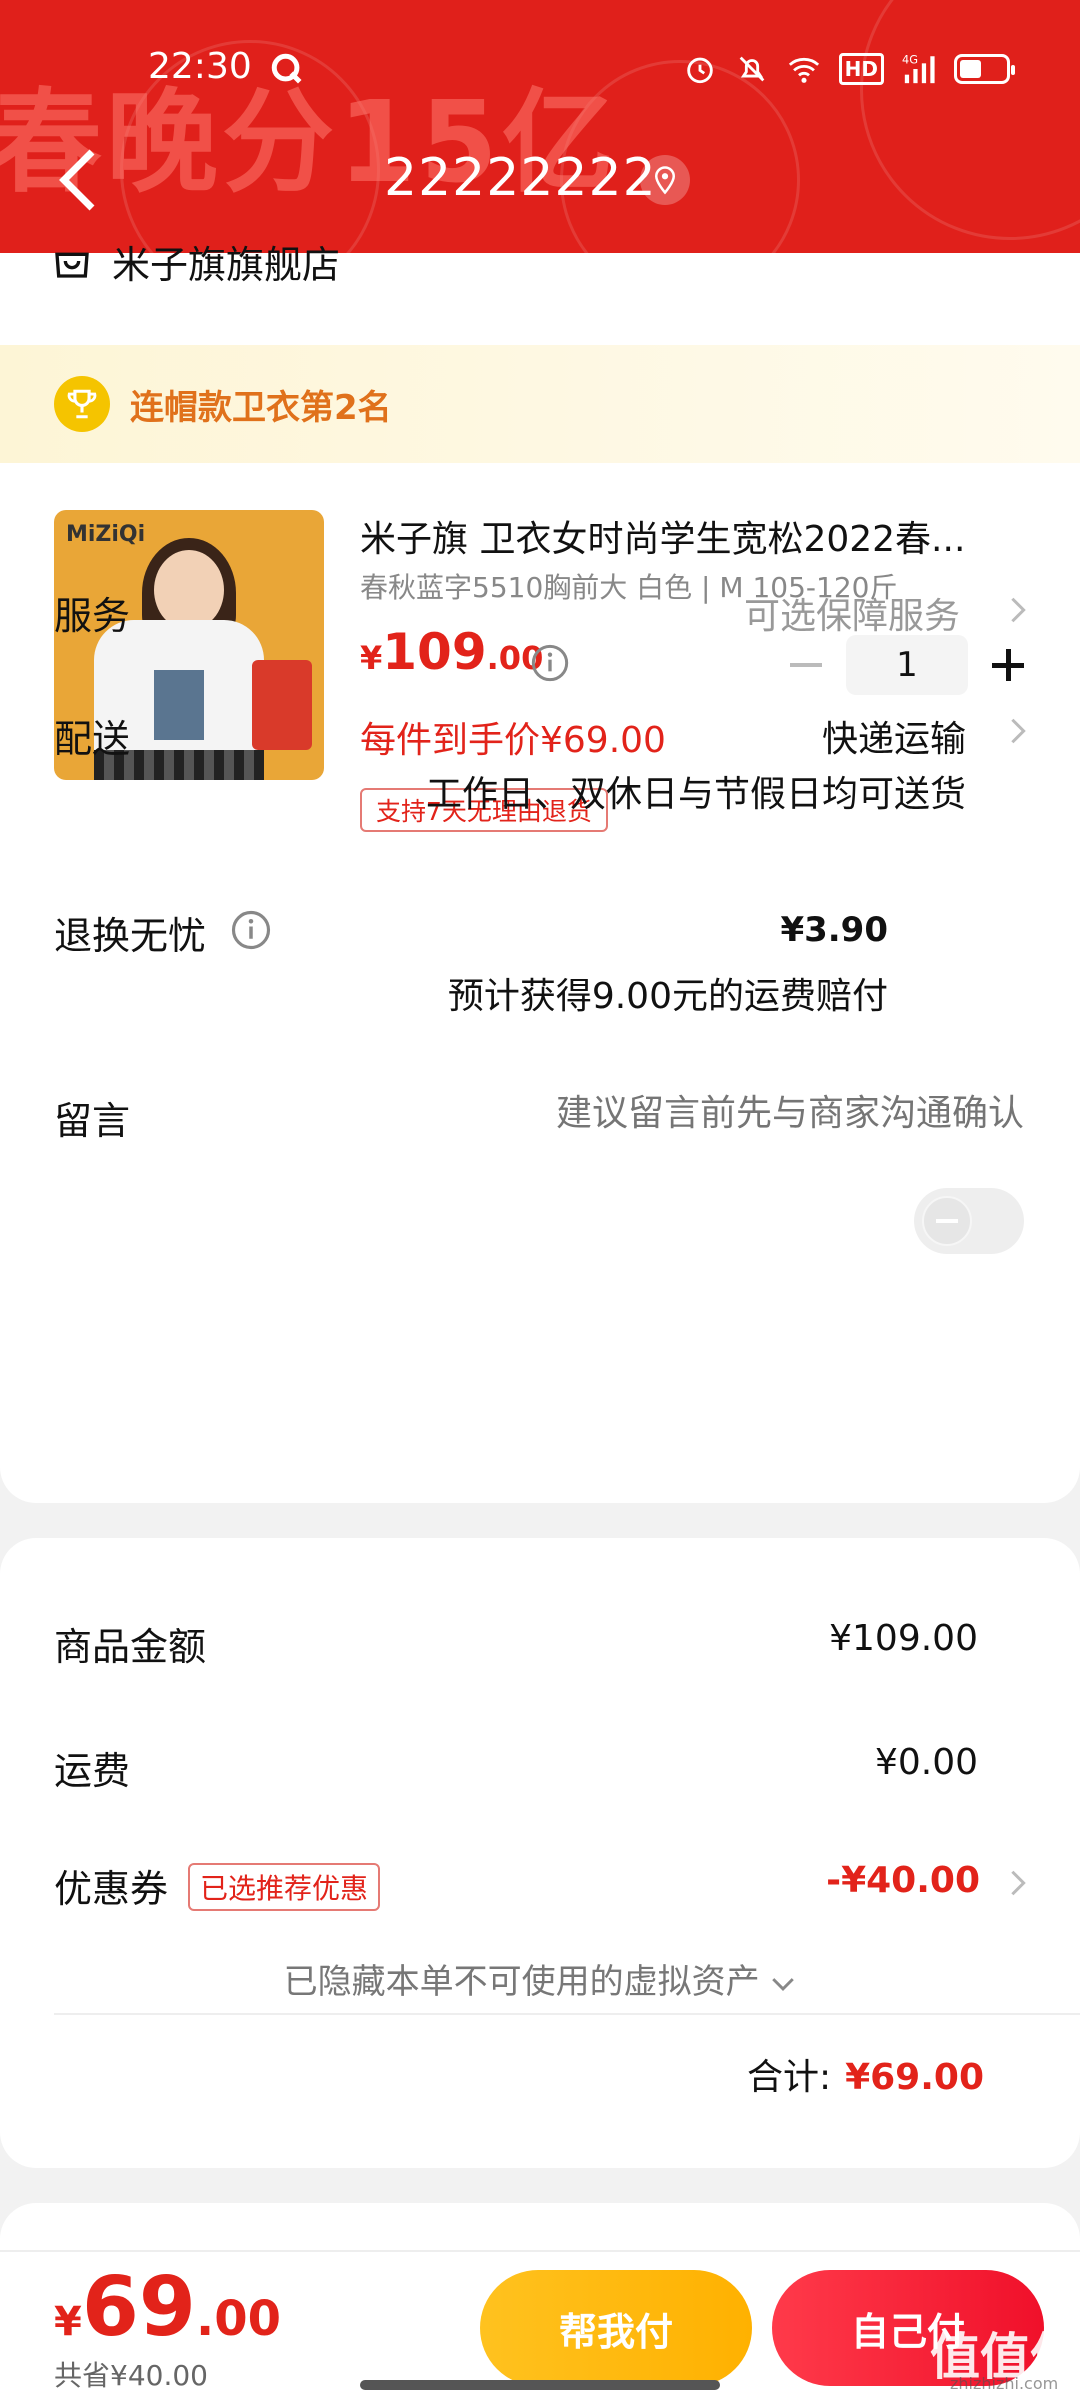  What do you see at coordinates (903, 1638) in the screenshot?
I see `goods-amount-value: ¥109.00` at bounding box center [903, 1638].